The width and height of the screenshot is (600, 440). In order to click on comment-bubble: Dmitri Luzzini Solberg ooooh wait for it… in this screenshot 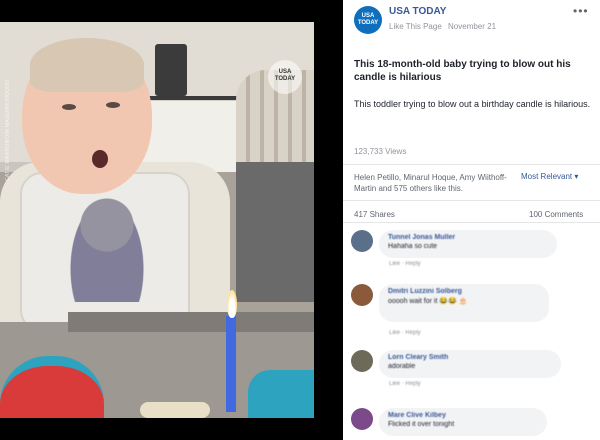, I will do `click(464, 303)`.